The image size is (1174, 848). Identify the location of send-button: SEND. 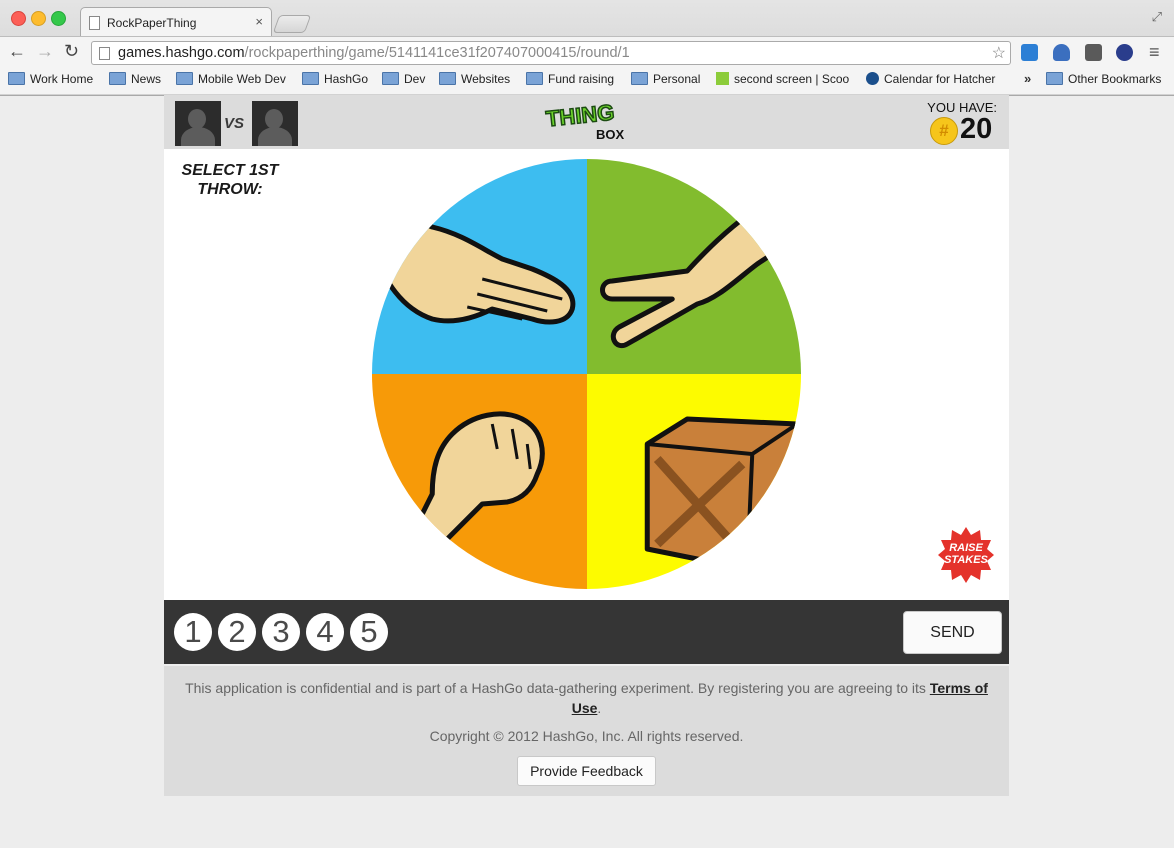
(952, 632).